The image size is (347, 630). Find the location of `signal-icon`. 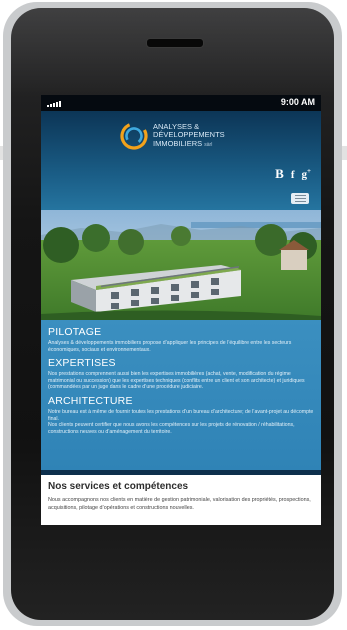

signal-icon is located at coordinates (54, 103).